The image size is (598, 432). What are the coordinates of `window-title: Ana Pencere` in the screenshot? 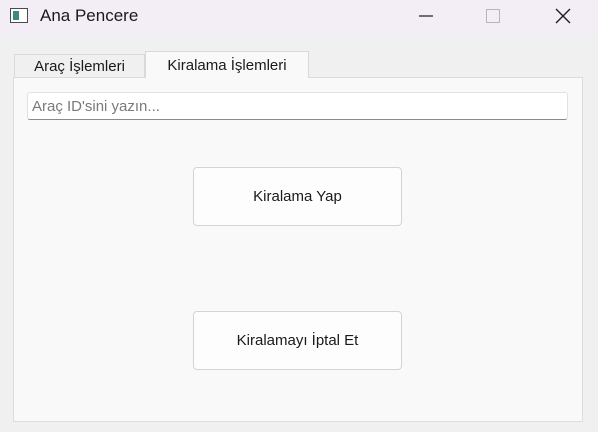 It's located at (89, 15).